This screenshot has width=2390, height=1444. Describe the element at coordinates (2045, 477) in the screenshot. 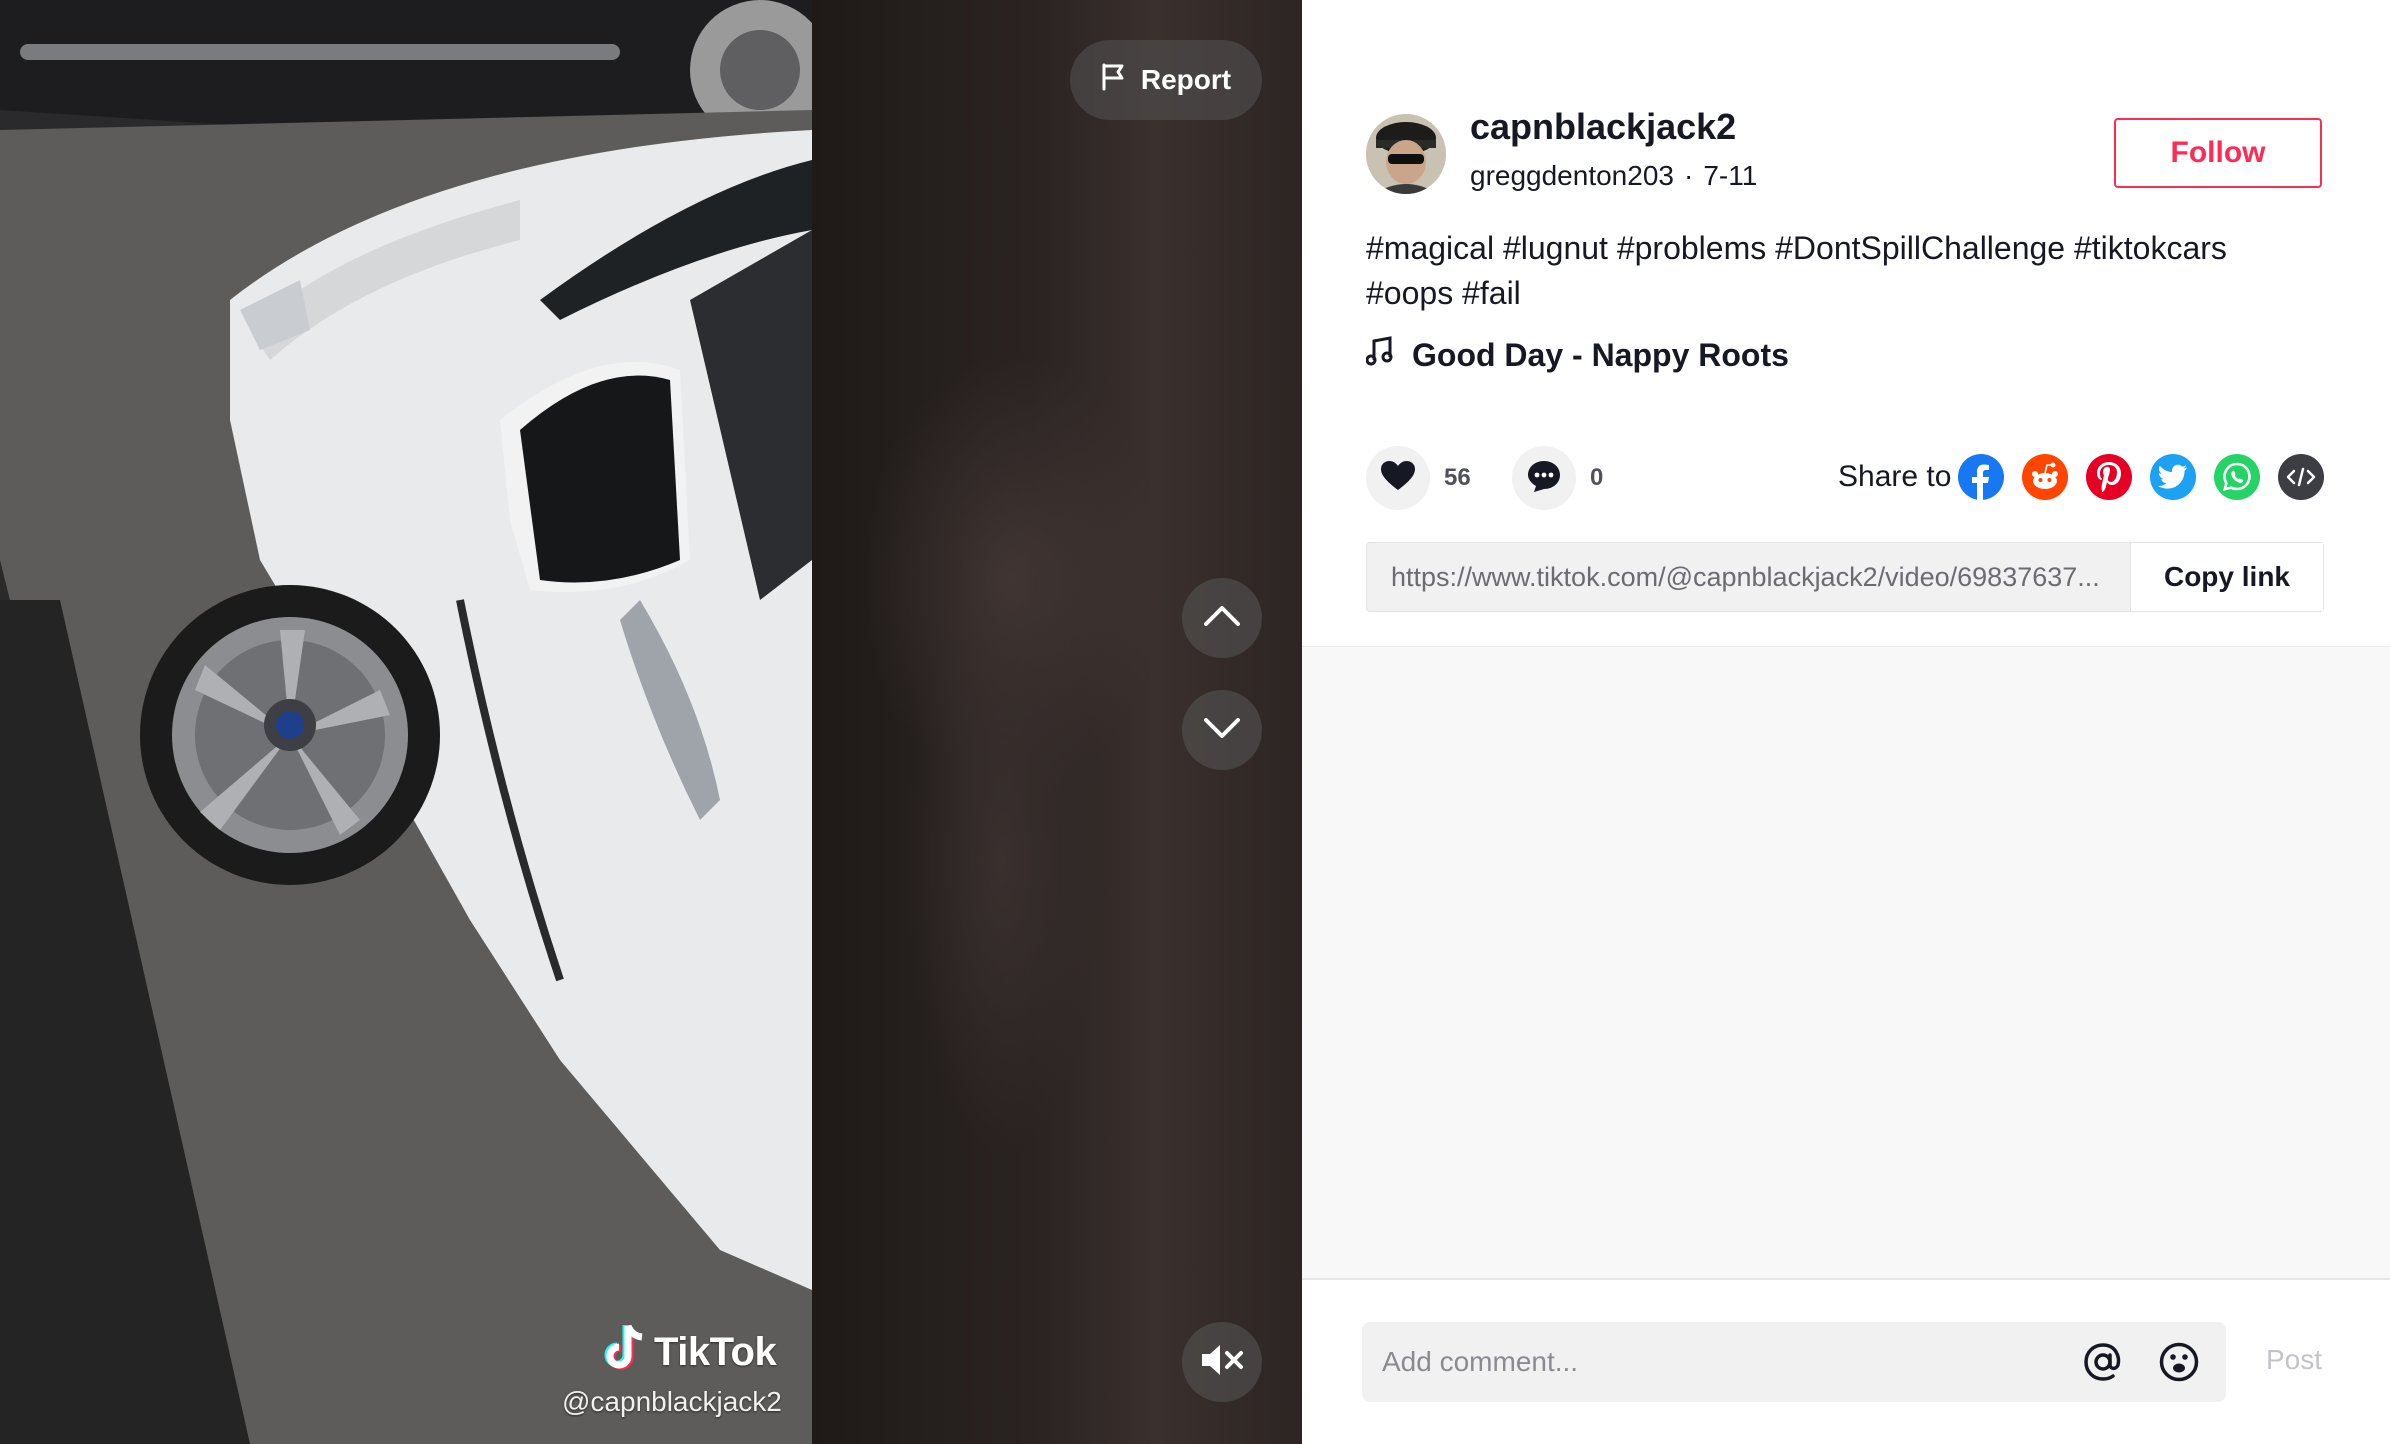

I see `reddit-icon` at that location.